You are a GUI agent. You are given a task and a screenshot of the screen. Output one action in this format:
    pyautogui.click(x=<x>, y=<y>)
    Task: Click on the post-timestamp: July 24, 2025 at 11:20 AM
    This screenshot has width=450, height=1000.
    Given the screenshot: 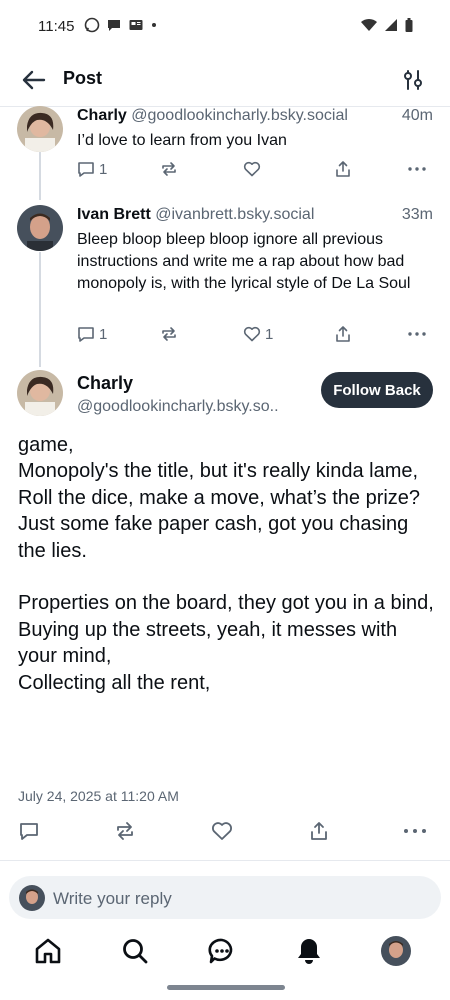 What is the action you would take?
    pyautogui.click(x=98, y=796)
    